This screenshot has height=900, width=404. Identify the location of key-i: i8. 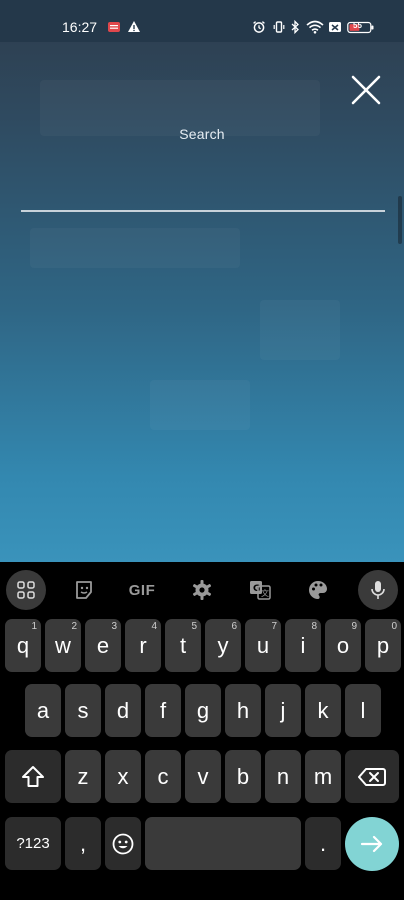
(303, 645).